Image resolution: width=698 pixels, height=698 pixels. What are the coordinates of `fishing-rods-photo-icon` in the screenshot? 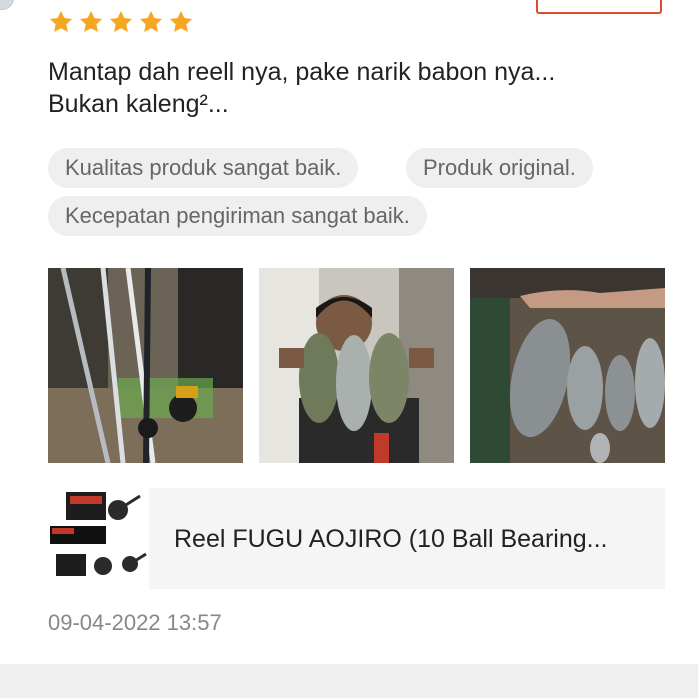 It's located at (145, 365).